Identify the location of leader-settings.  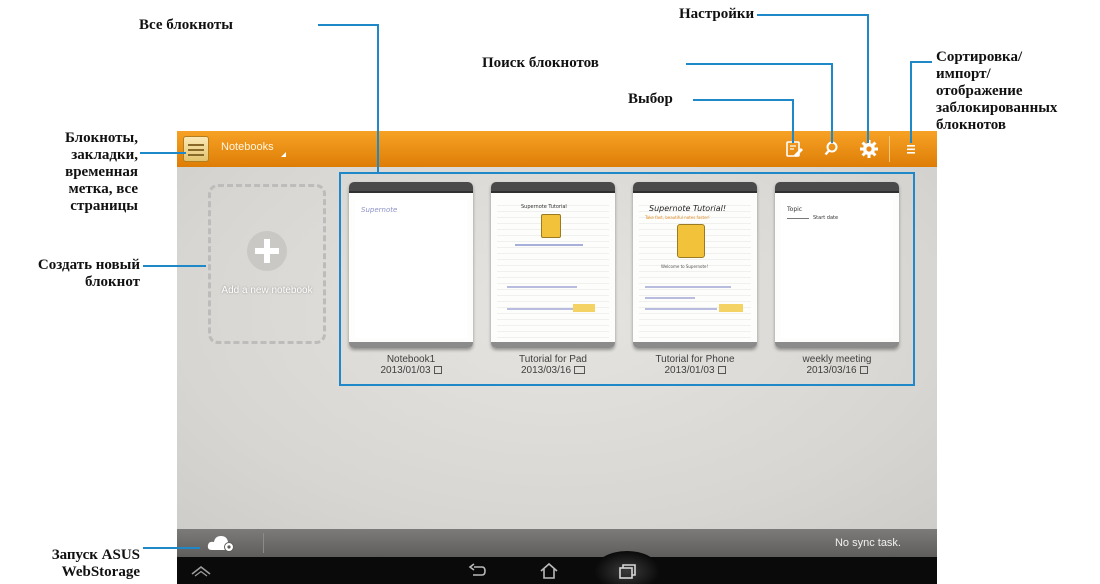
(813, 78).